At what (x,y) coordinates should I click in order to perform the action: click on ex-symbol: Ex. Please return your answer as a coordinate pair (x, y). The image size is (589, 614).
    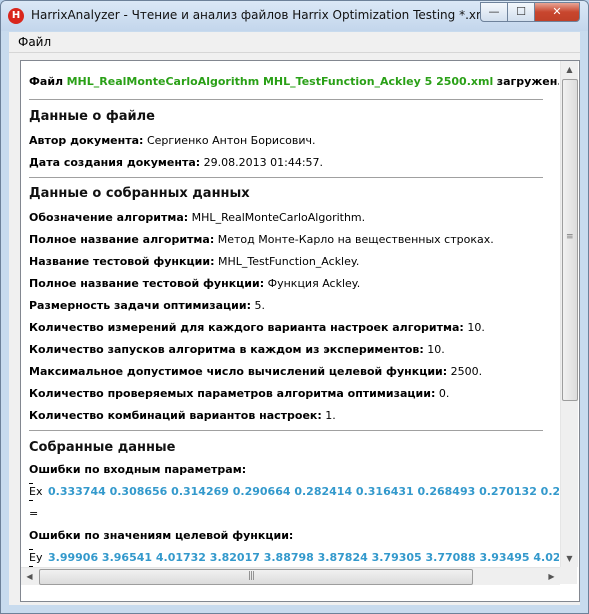
    Looking at the image, I should click on (35, 492).